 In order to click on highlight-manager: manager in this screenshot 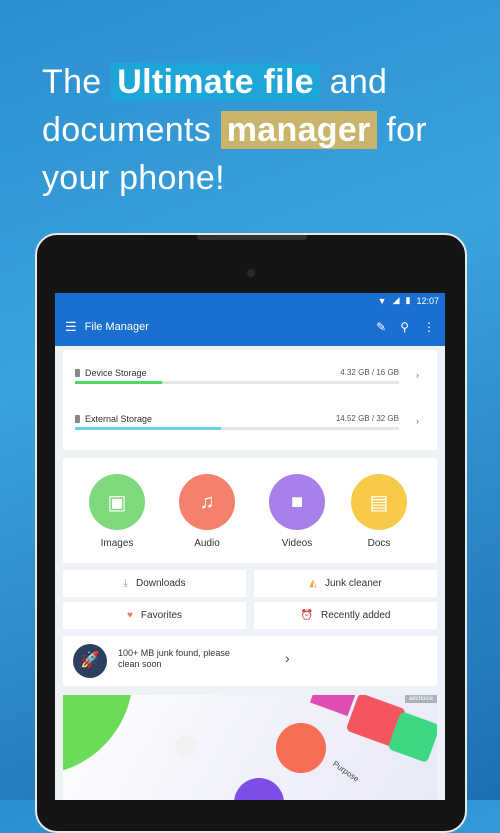, I will do `click(298, 130)`.